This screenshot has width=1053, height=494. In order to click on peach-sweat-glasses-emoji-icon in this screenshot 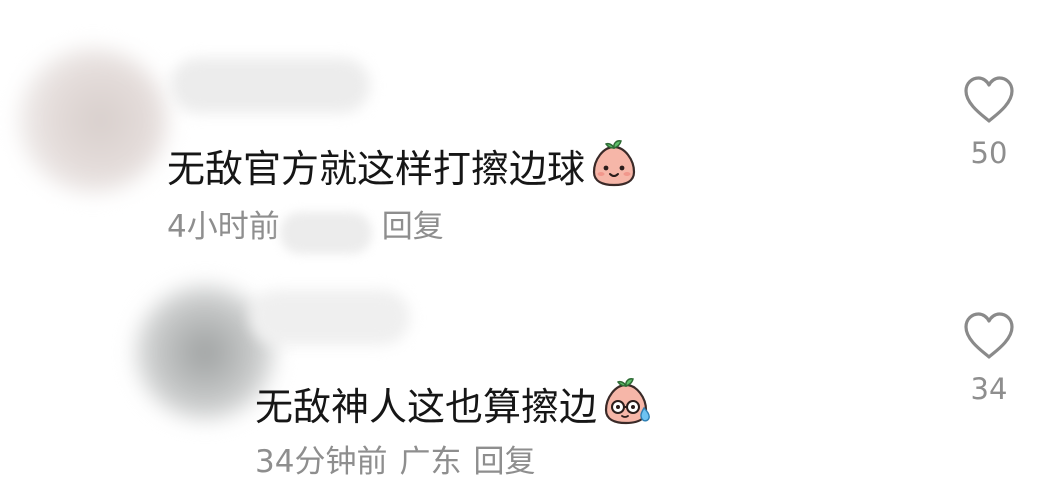, I will do `click(626, 406)`.